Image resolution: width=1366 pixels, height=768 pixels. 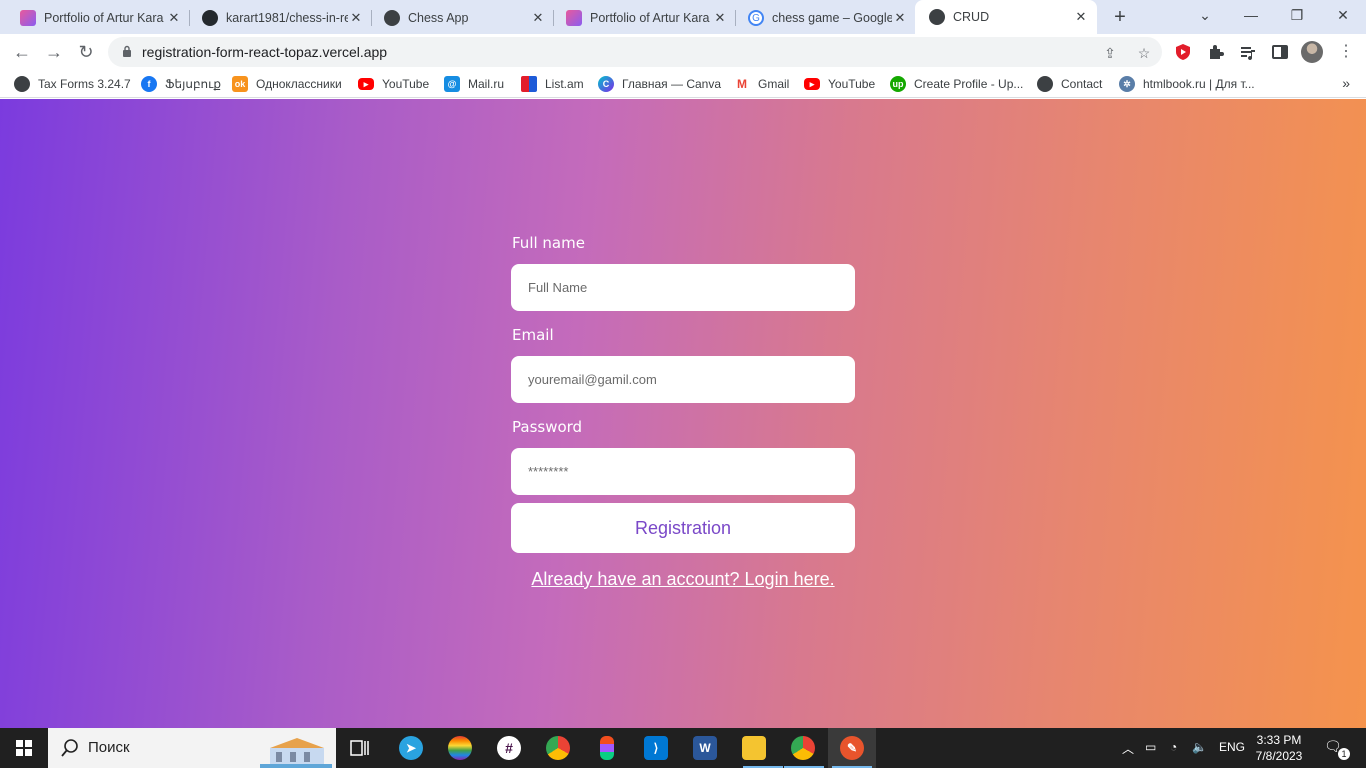 What do you see at coordinates (1183, 52) in the screenshot?
I see `adblock-shield-icon` at bounding box center [1183, 52].